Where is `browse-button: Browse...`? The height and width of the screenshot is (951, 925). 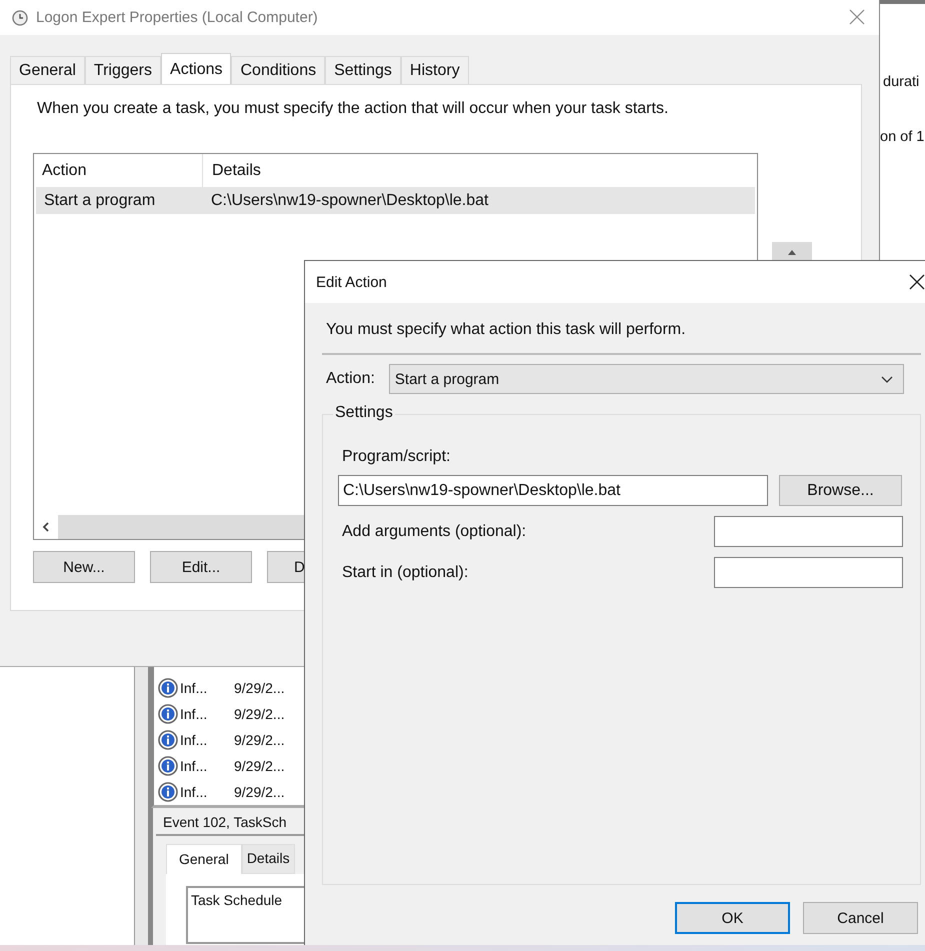 browse-button: Browse... is located at coordinates (840, 490).